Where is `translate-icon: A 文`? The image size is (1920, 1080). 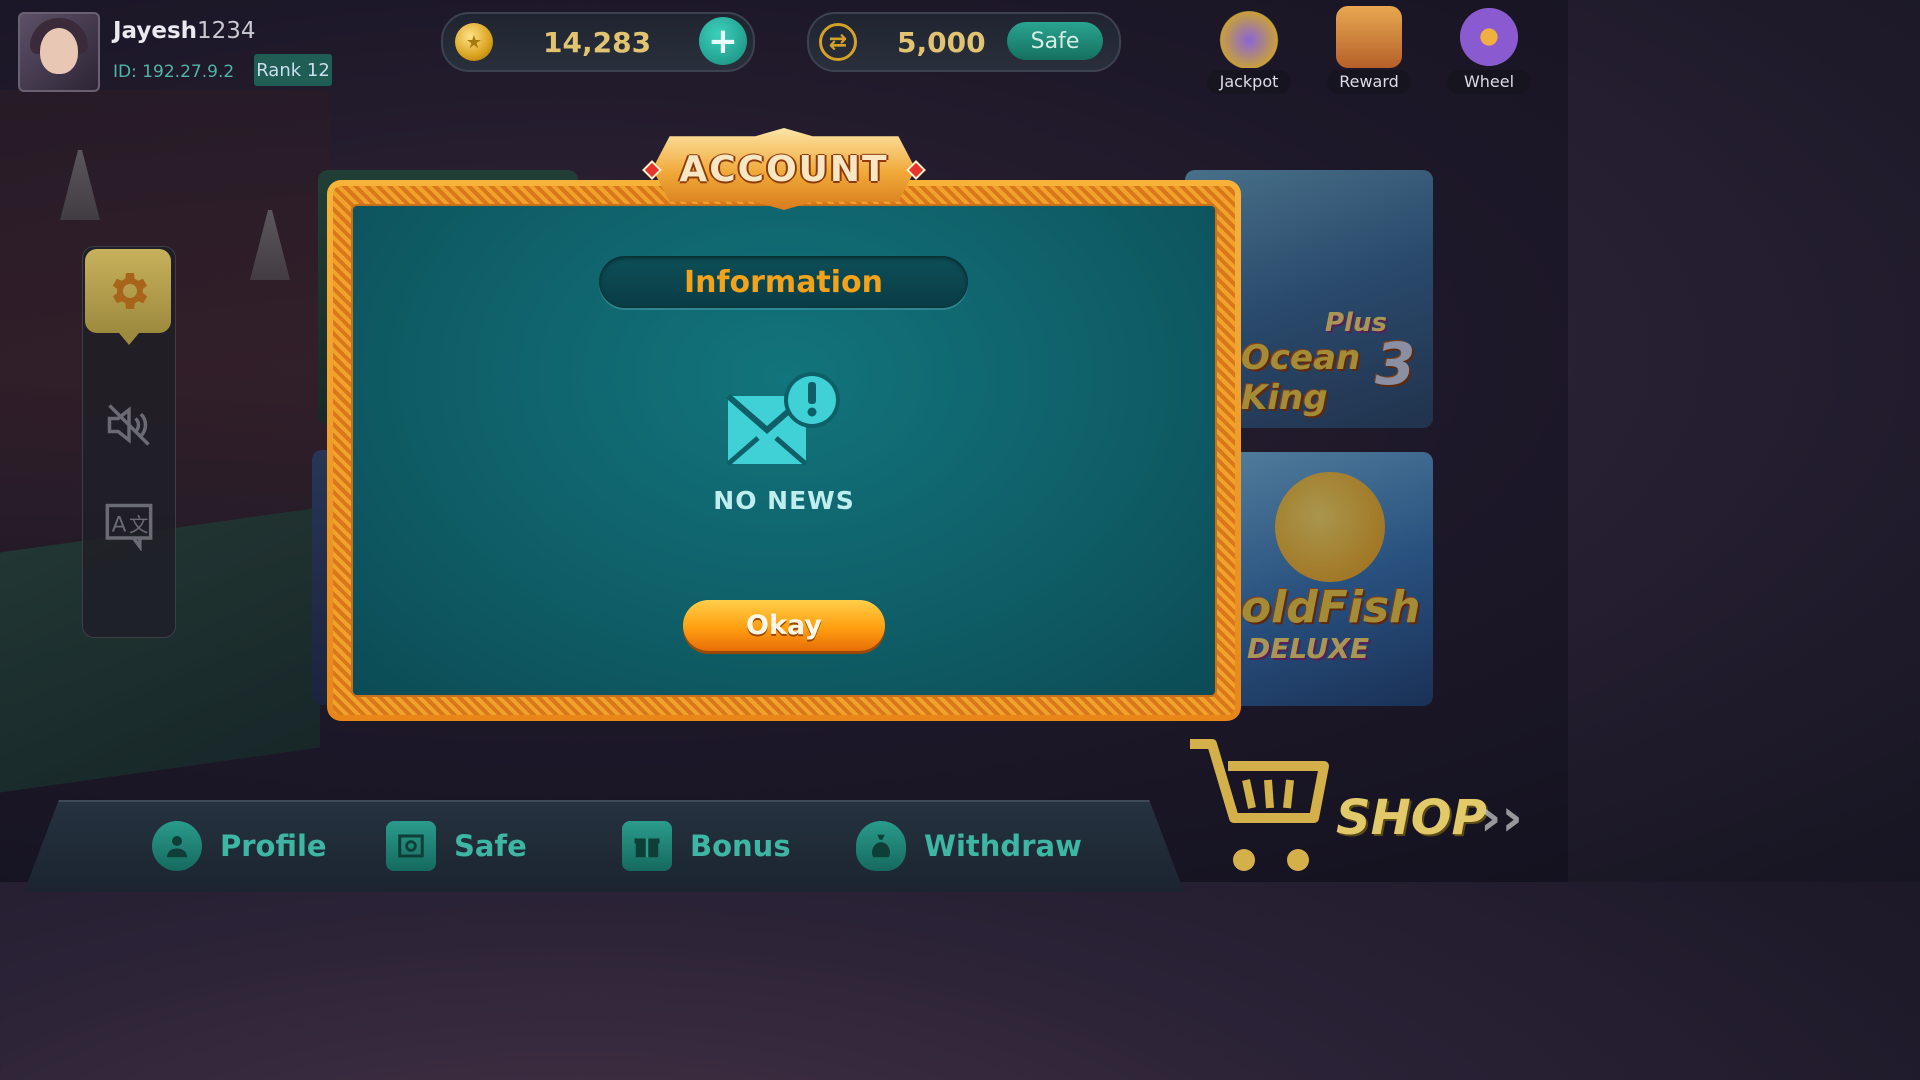 translate-icon: A 文 is located at coordinates (129, 527).